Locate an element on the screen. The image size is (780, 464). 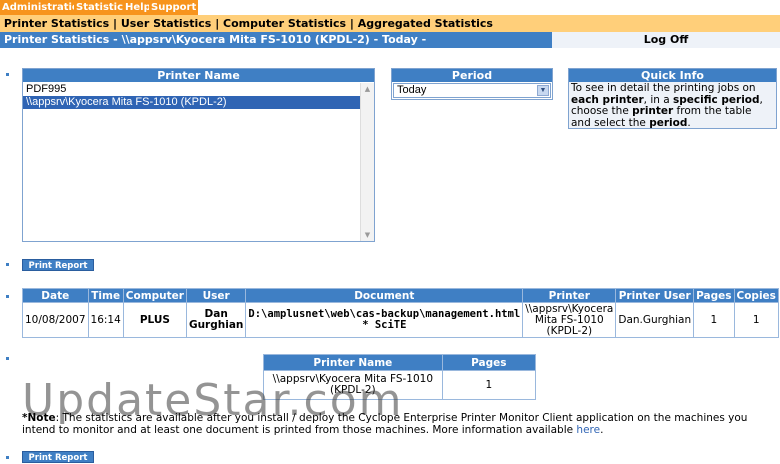
cell-printer-user: Dan.Gurghian is located at coordinates (655, 320).